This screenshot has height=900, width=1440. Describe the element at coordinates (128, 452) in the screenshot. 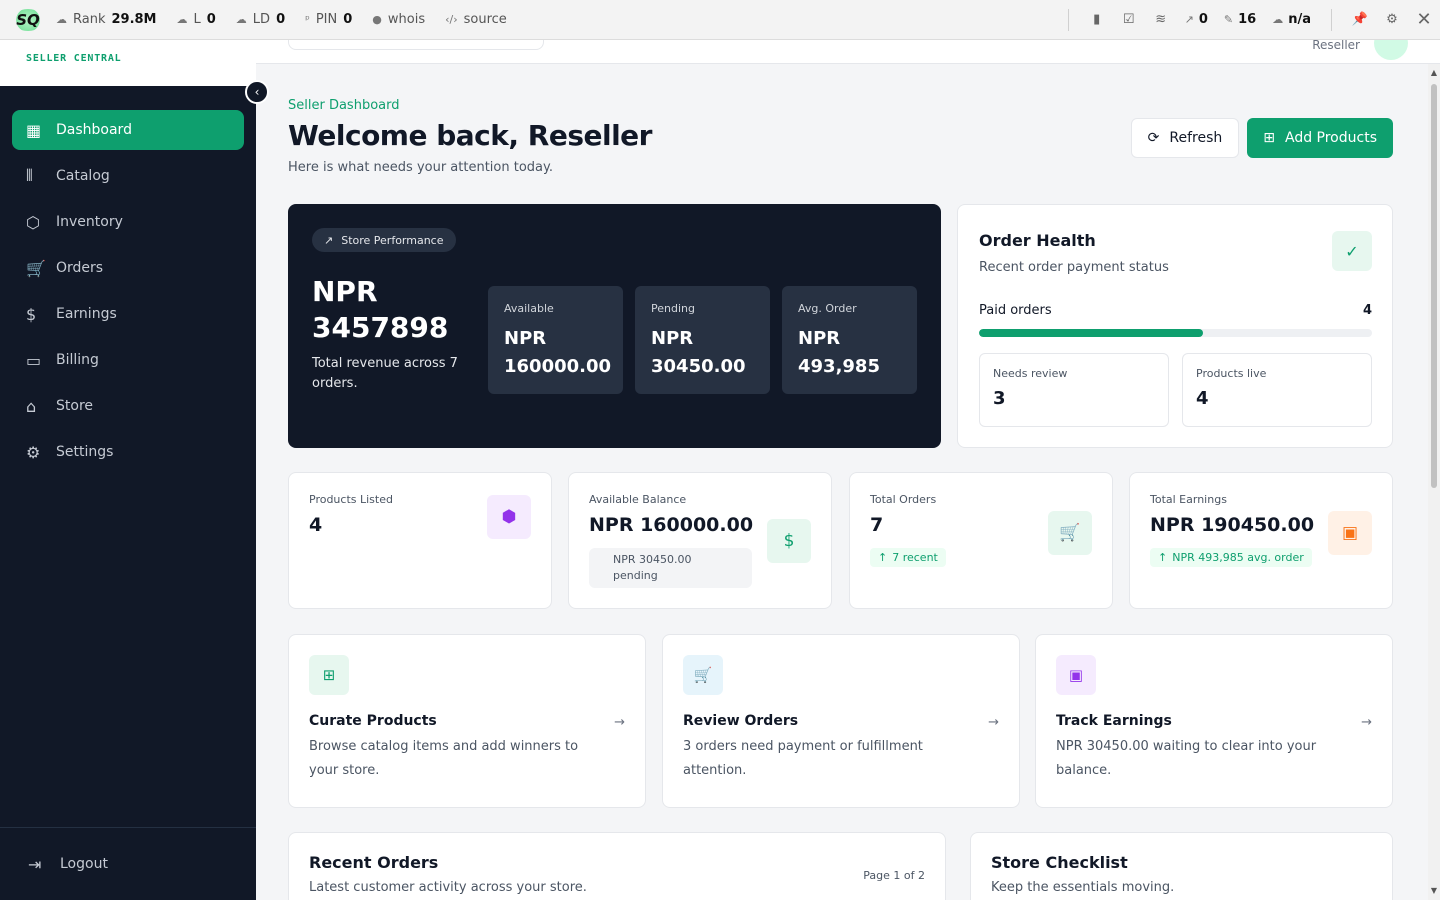

I see `sidebar-item-settings: ⚙ Settings` at that location.